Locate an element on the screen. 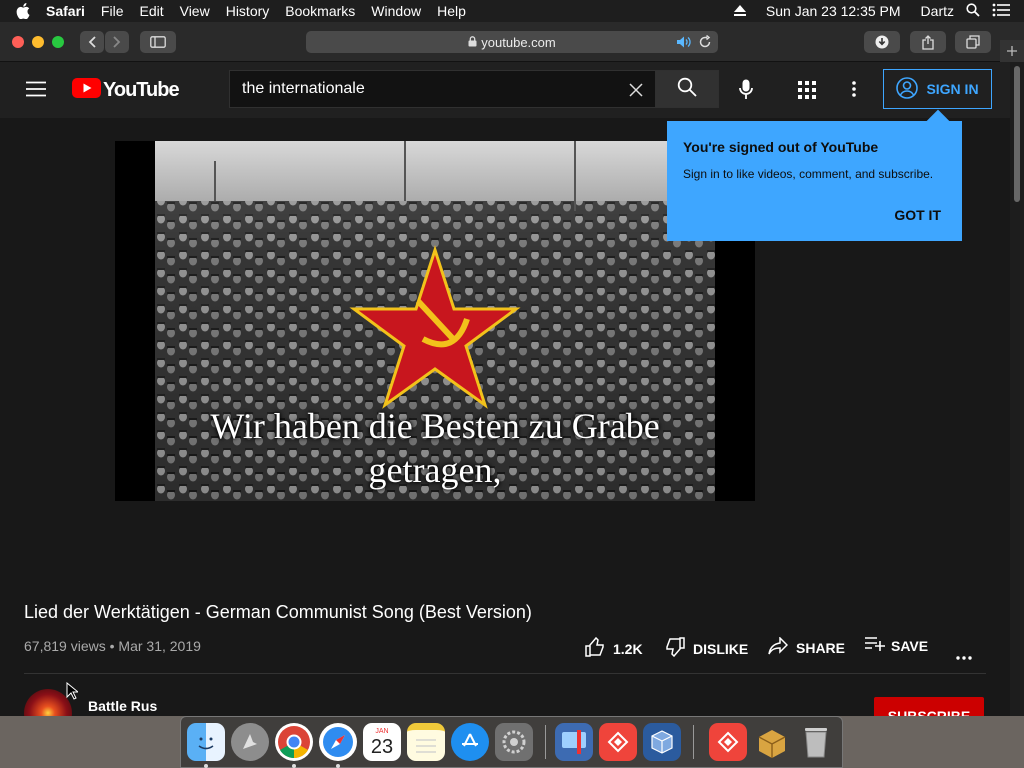  dock-safari-icon is located at coordinates (338, 742).